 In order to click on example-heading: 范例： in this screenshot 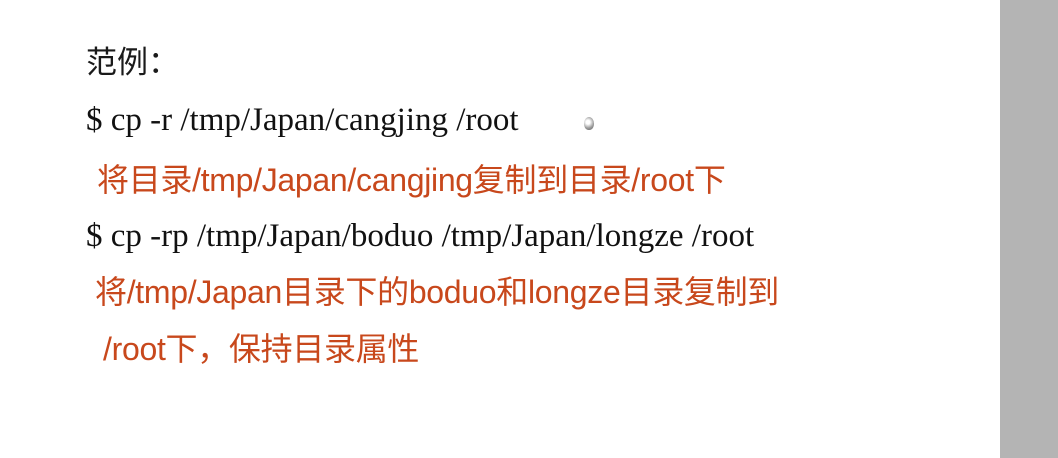, I will do `click(132, 63)`.